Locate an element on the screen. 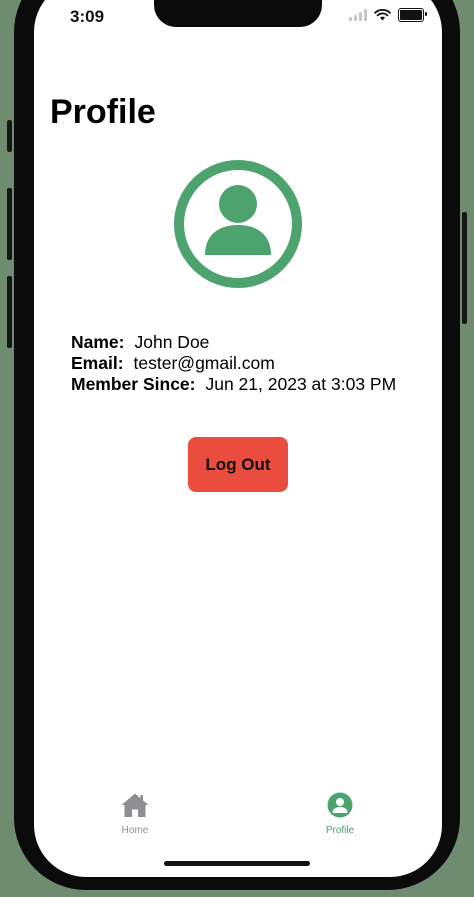 This screenshot has height=897, width=474. tab-home: Home is located at coordinates (135, 814).